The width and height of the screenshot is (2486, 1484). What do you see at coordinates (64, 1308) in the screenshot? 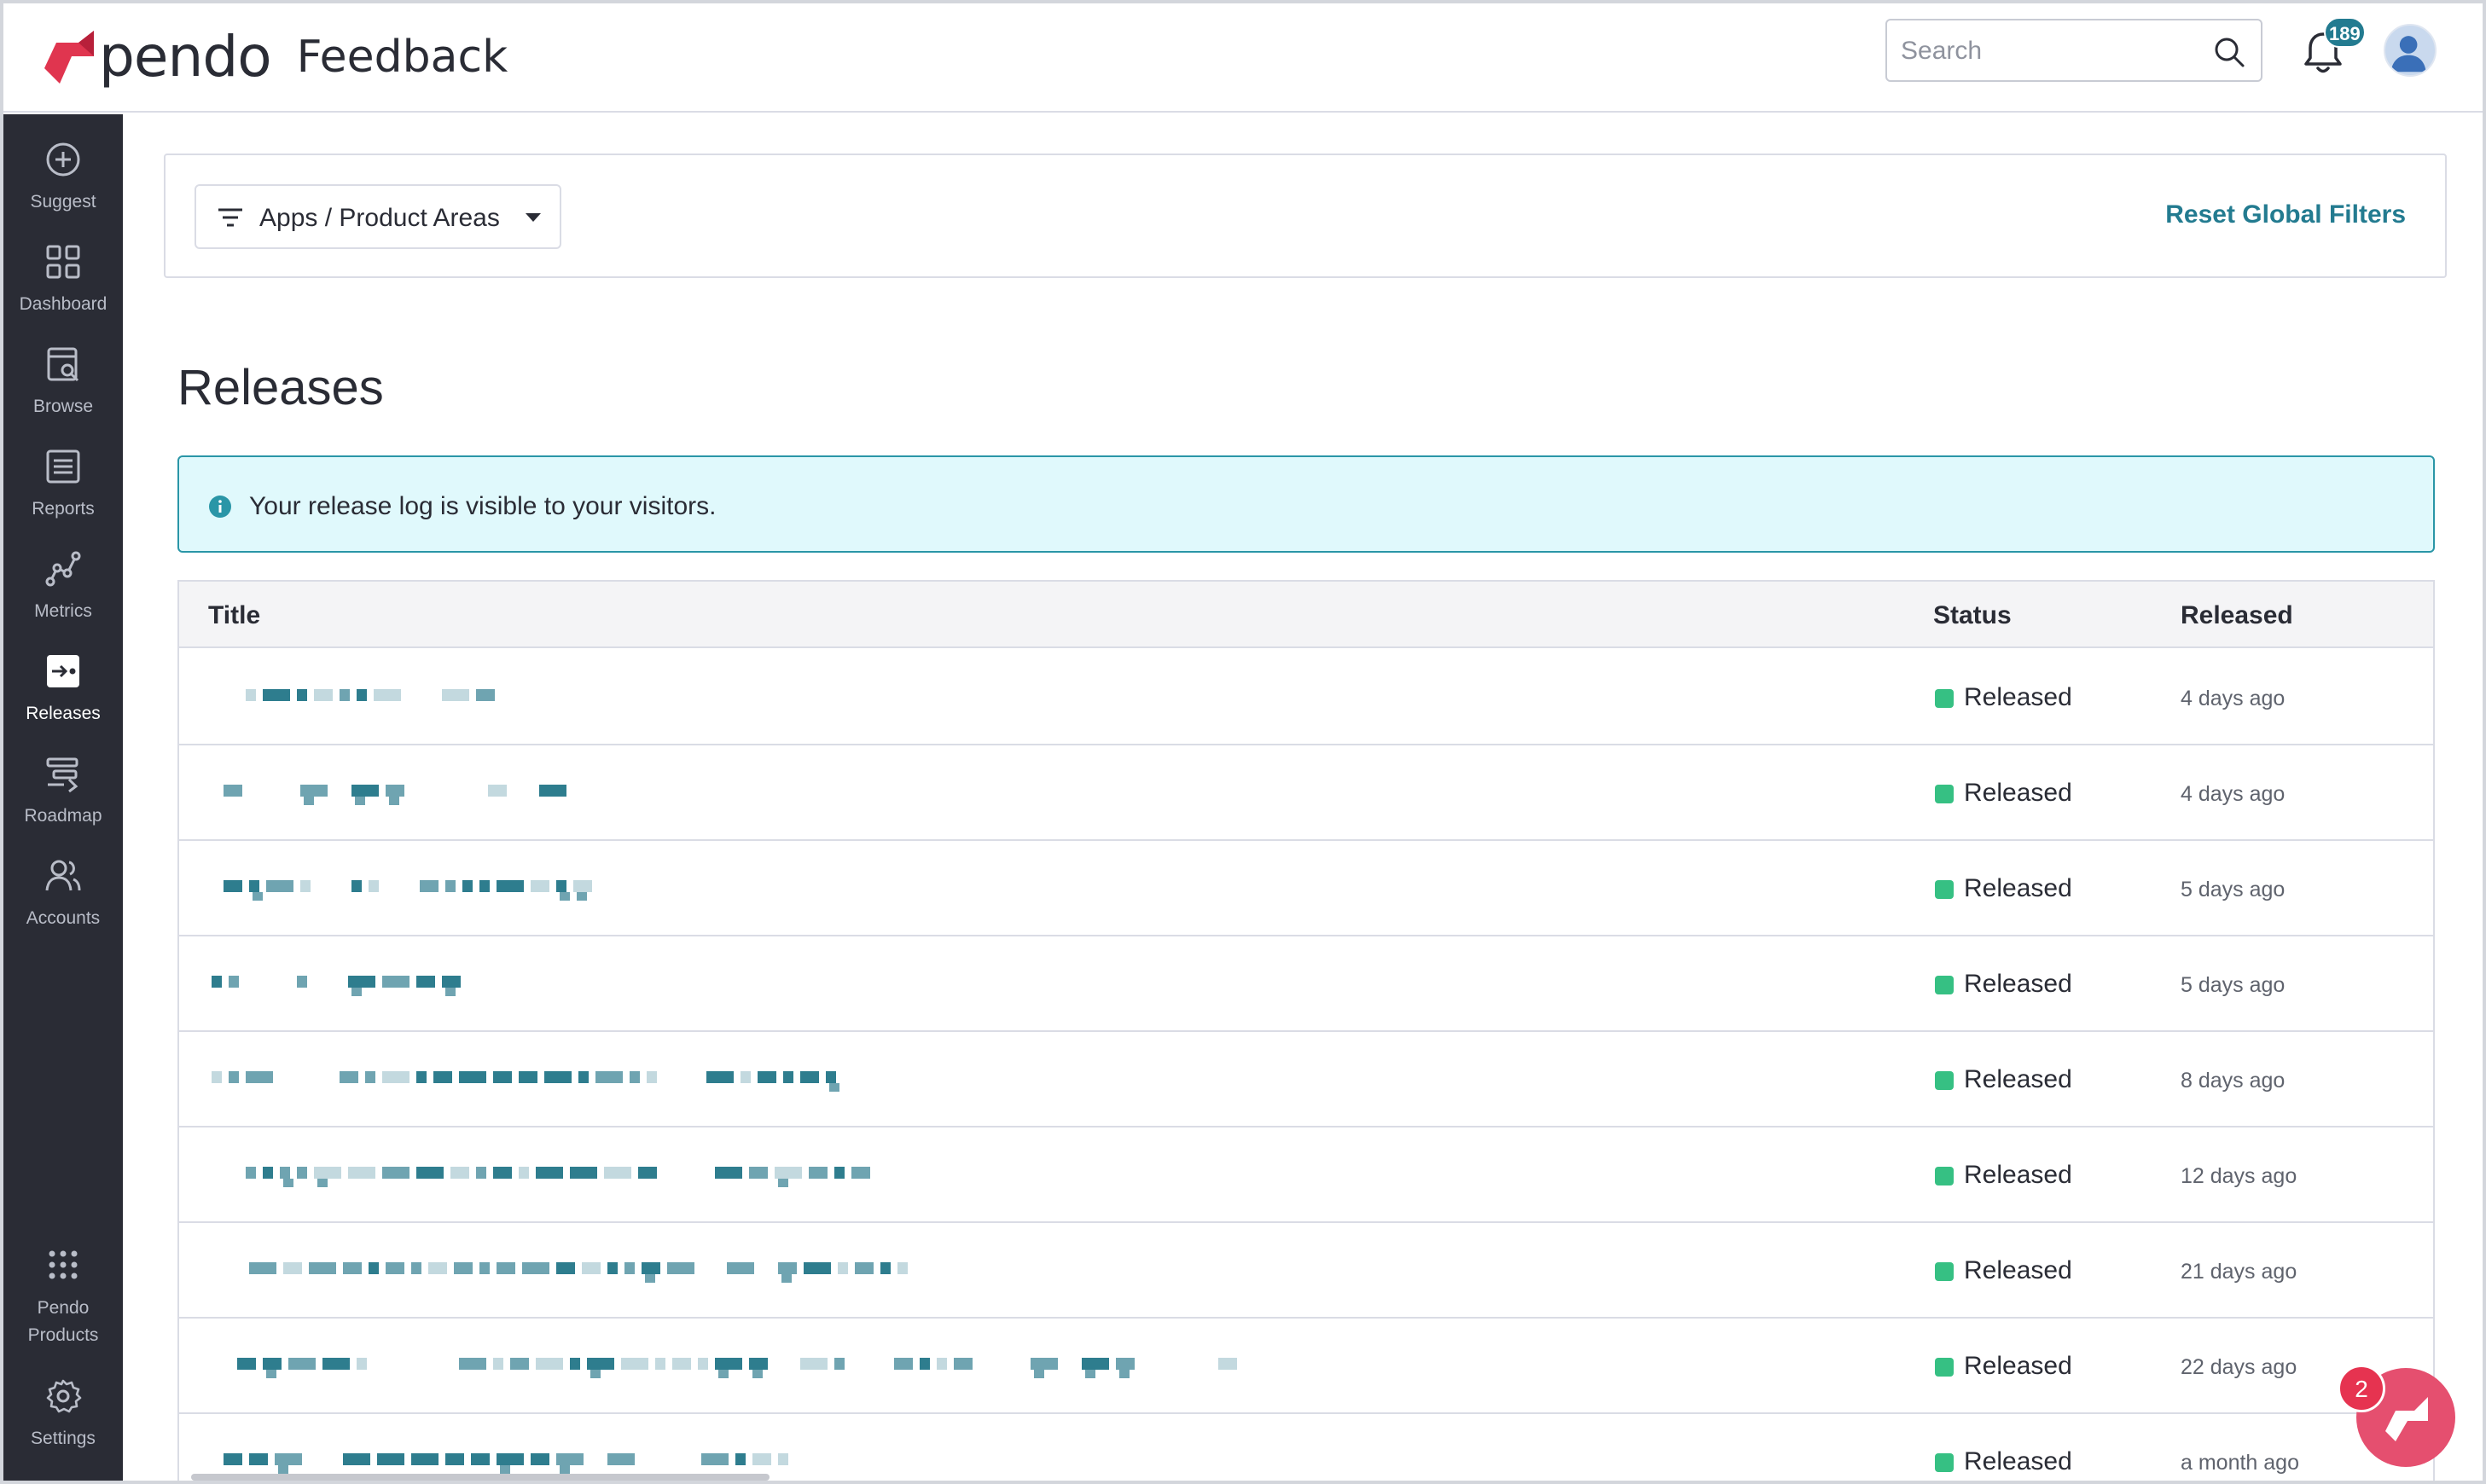
I see `sidebar-item-label-line1: Pendo` at bounding box center [64, 1308].